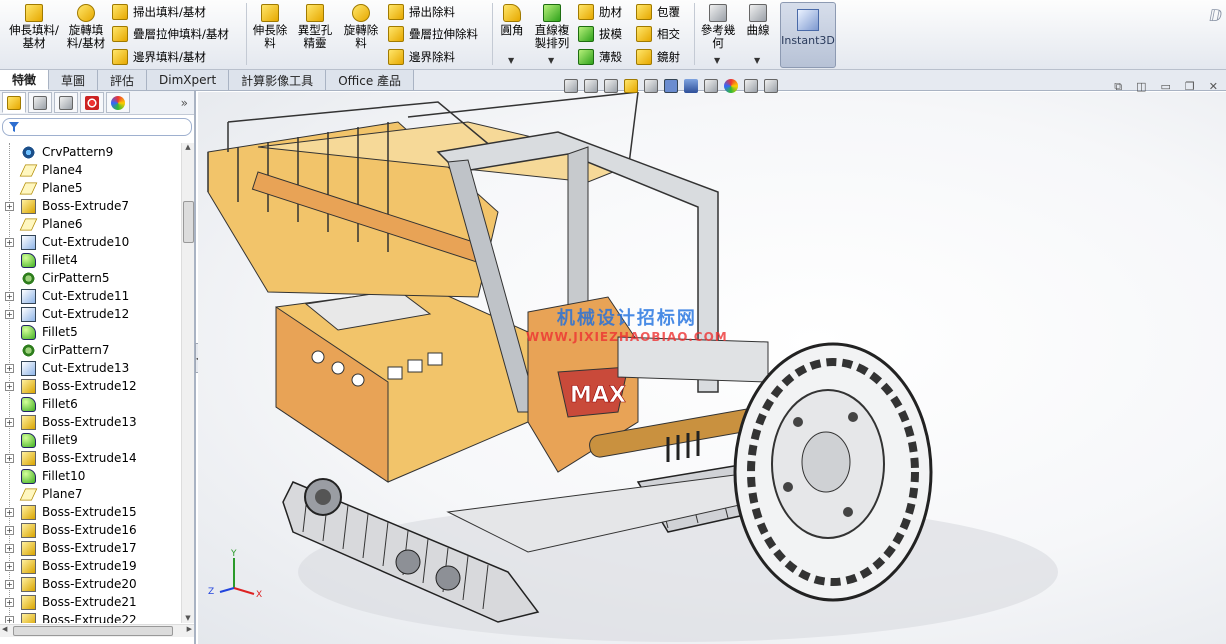 Image resolution: width=1226 pixels, height=644 pixels. I want to click on tab-features: 特徵, so click(25, 80).